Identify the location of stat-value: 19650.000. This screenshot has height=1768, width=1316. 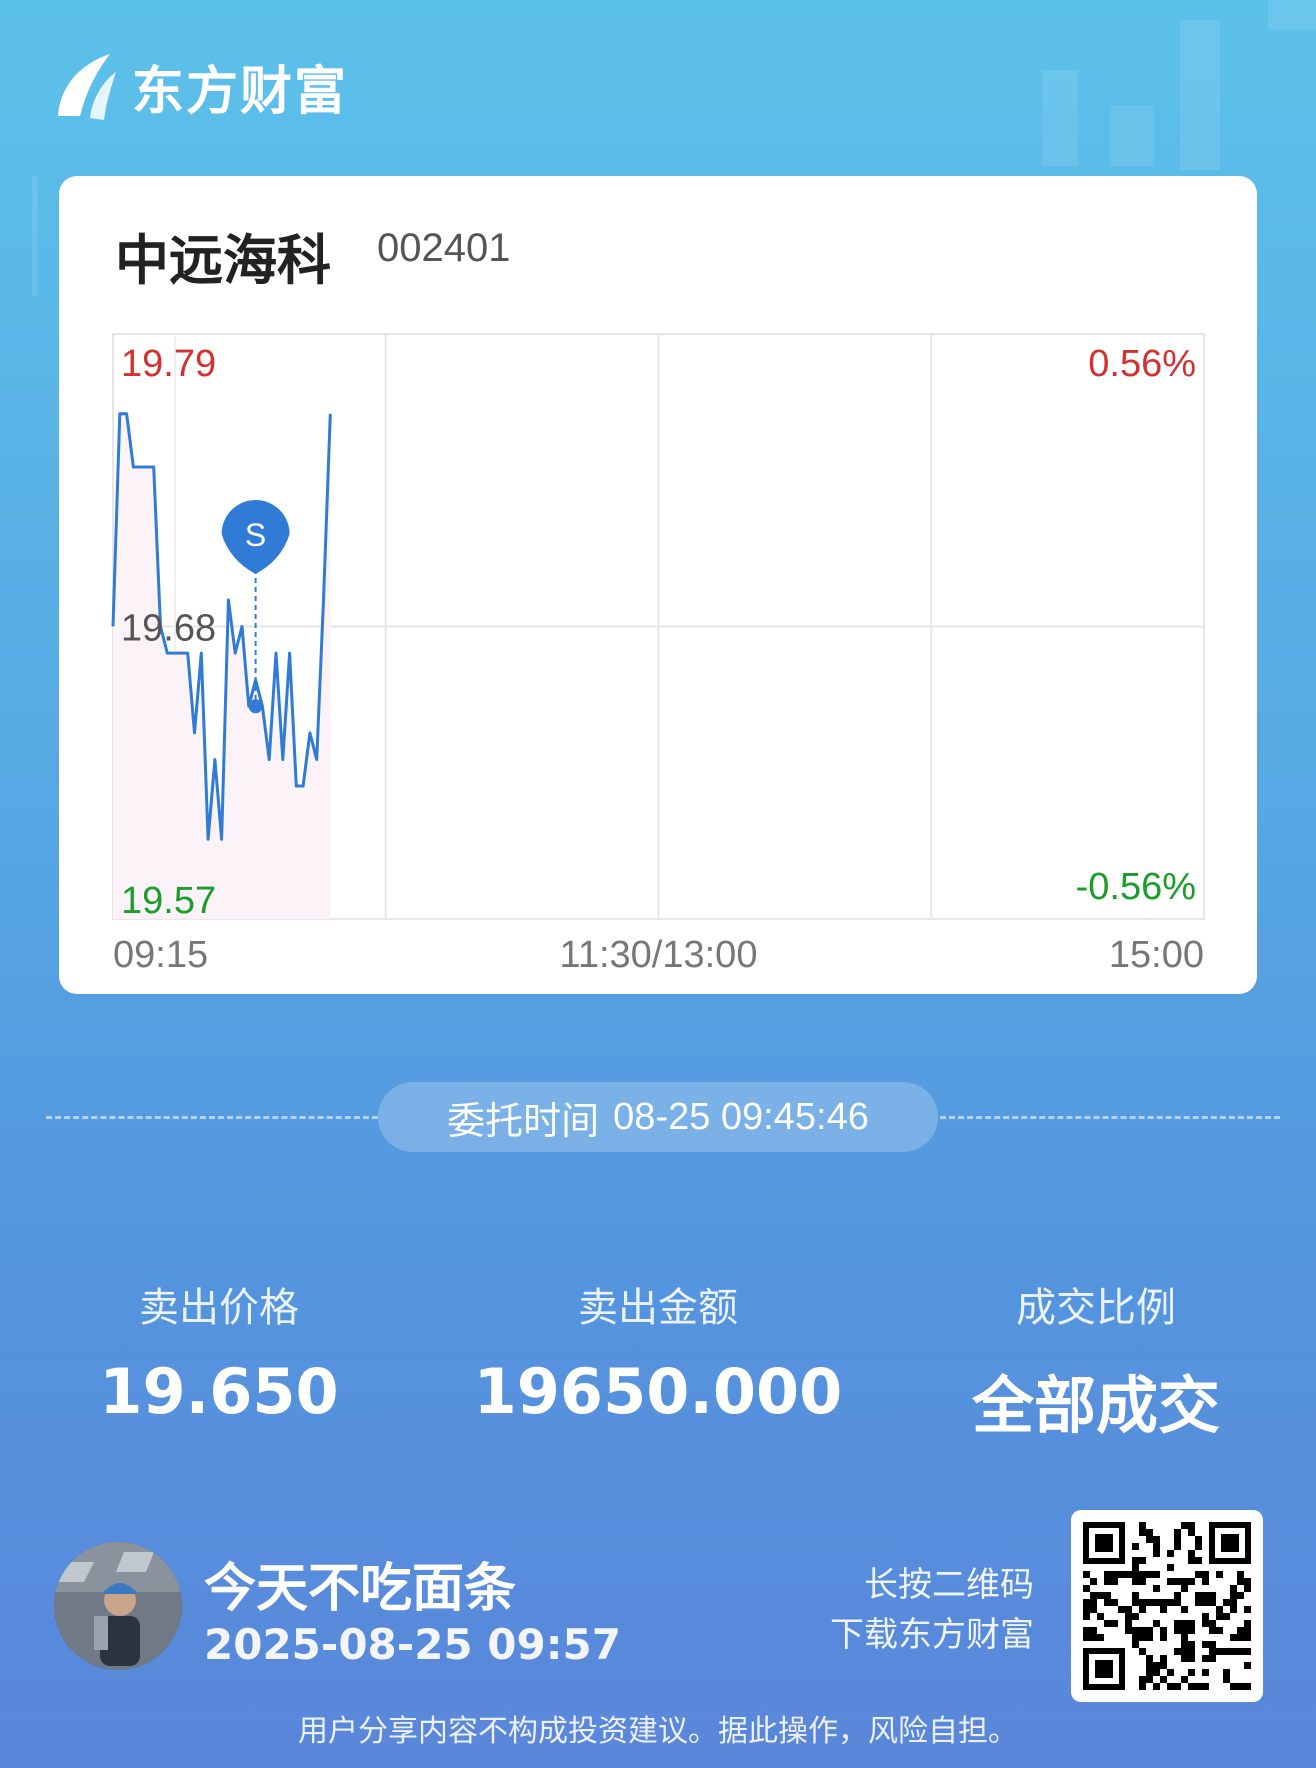
(658, 1391).